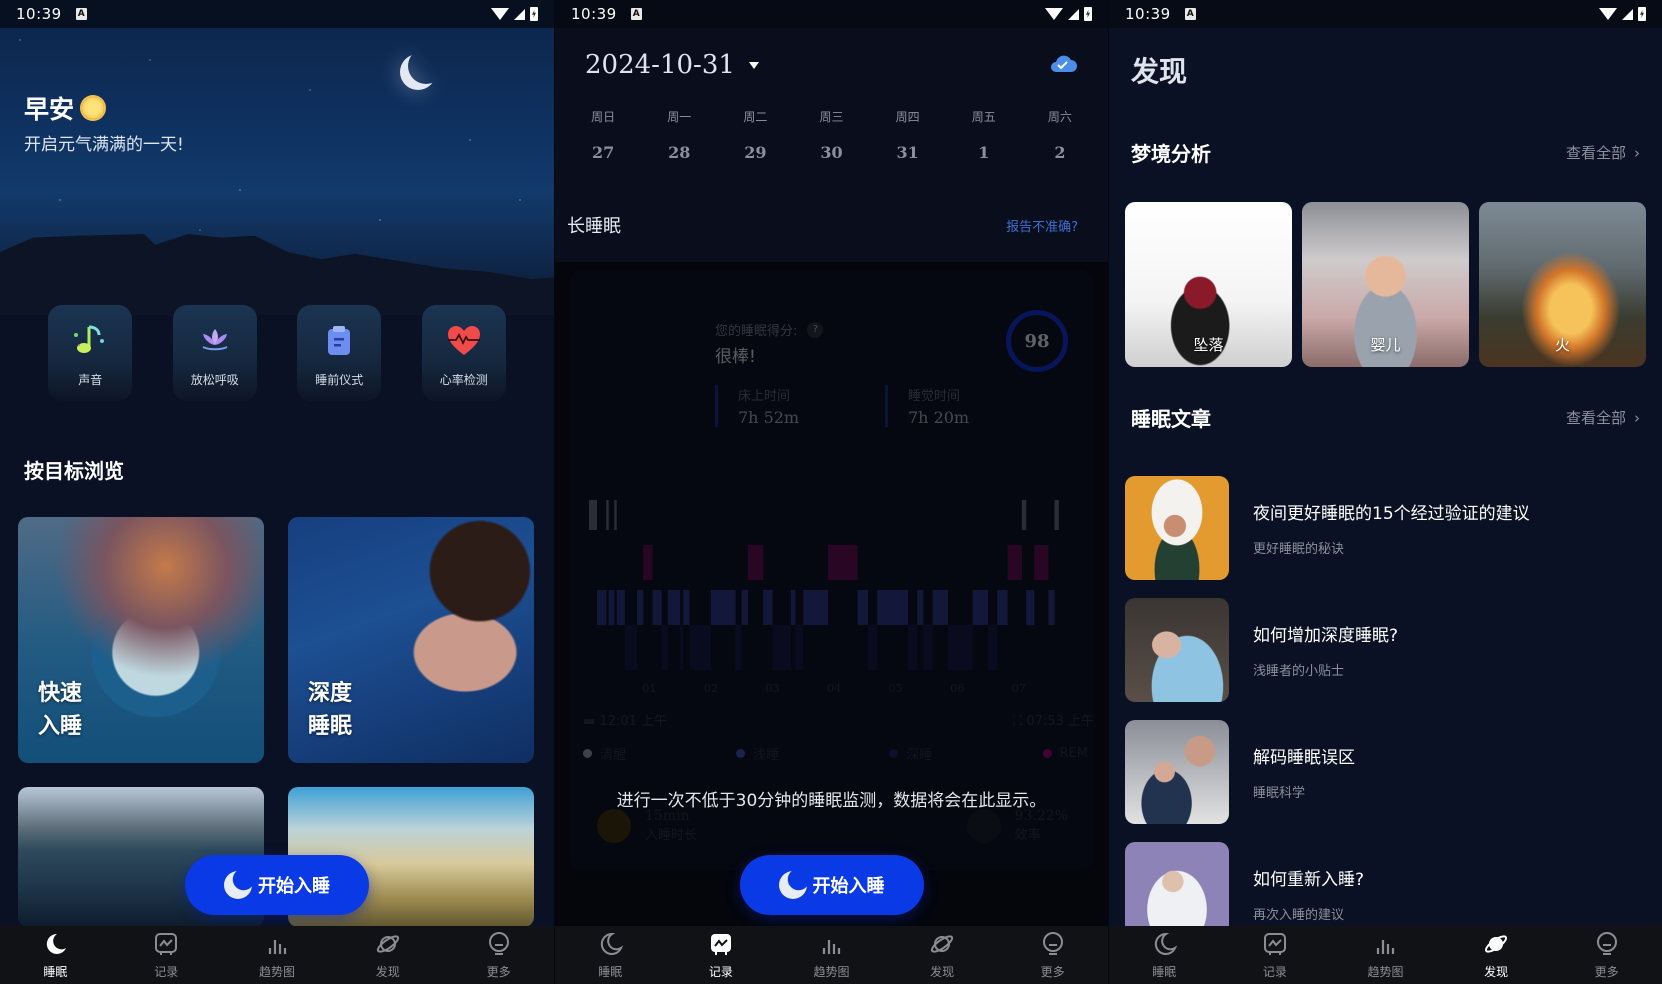 The image size is (1662, 984). What do you see at coordinates (1063, 63) in the screenshot?
I see `cloud-sync-icon` at bounding box center [1063, 63].